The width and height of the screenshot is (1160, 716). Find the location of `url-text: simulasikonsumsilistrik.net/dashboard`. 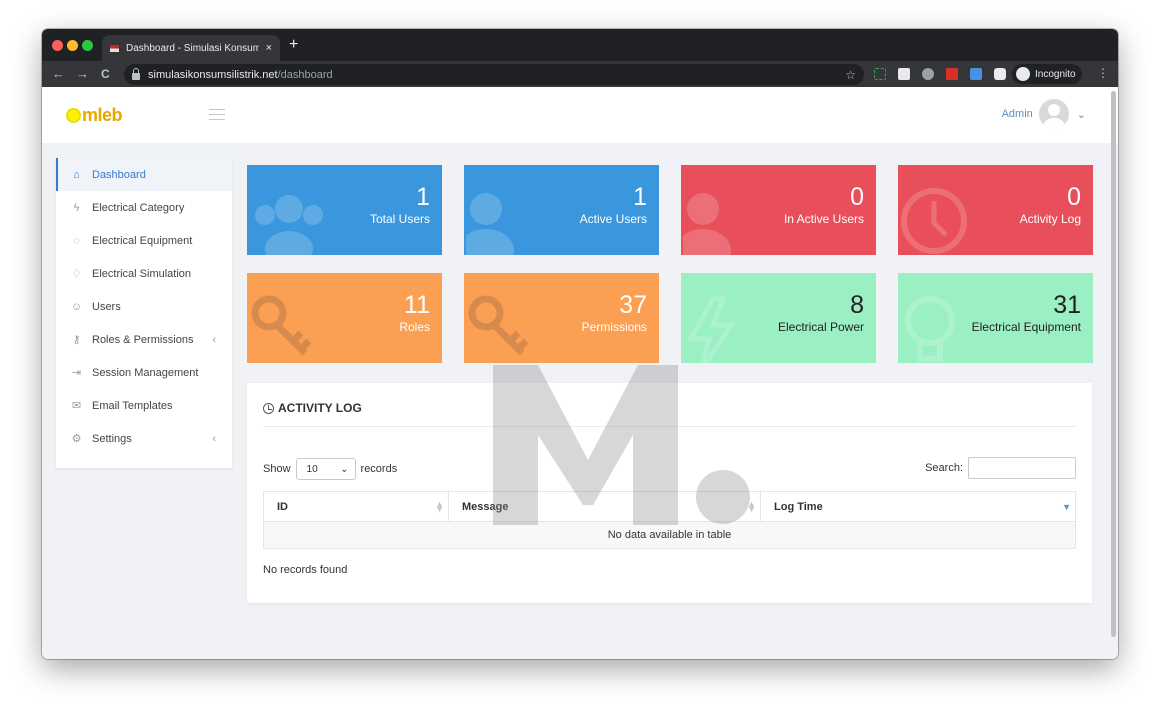

url-text: simulasikonsumsilistrik.net/dashboard is located at coordinates (240, 75).